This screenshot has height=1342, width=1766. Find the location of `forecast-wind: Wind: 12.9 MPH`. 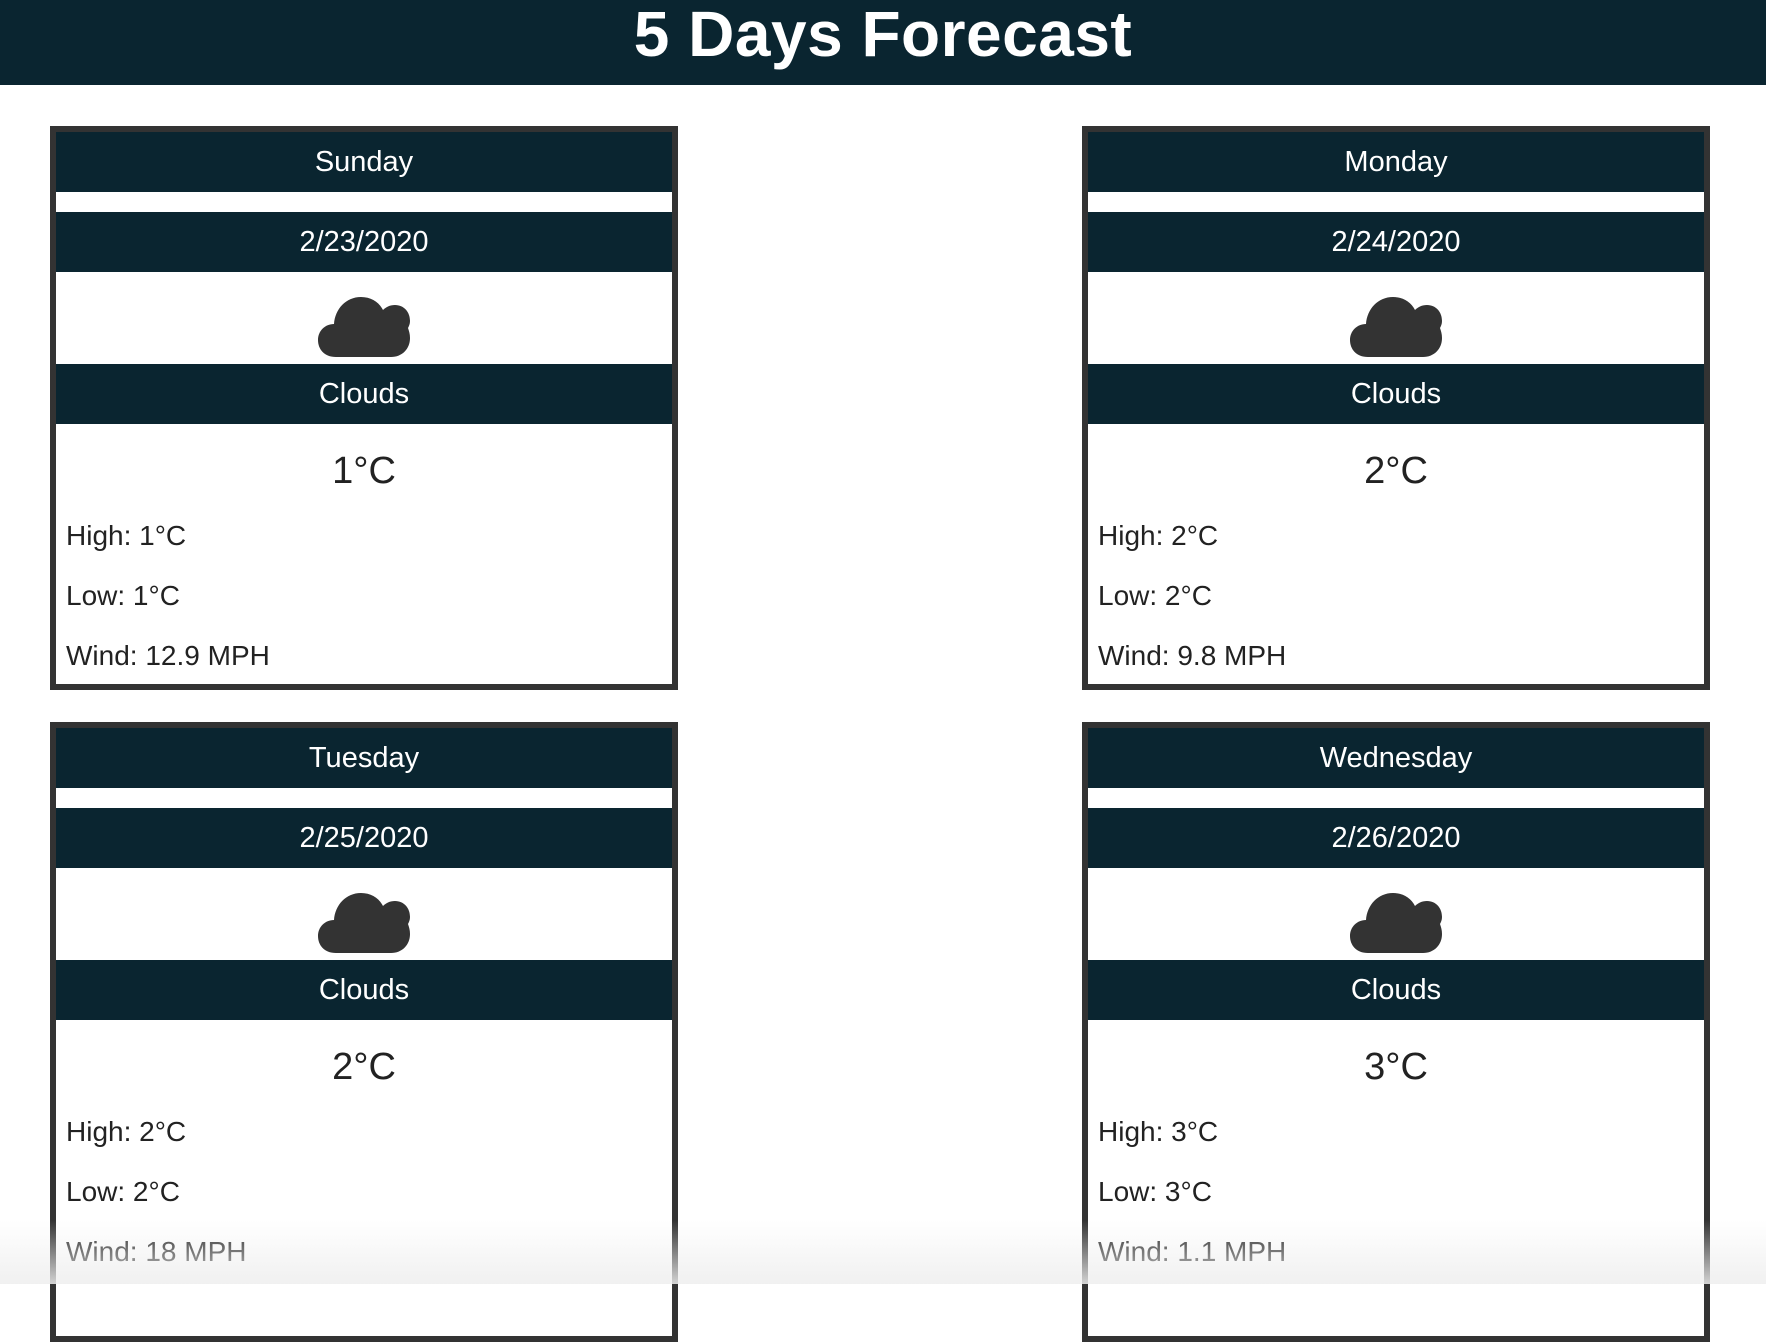

forecast-wind: Wind: 12.9 MPH is located at coordinates (168, 655).